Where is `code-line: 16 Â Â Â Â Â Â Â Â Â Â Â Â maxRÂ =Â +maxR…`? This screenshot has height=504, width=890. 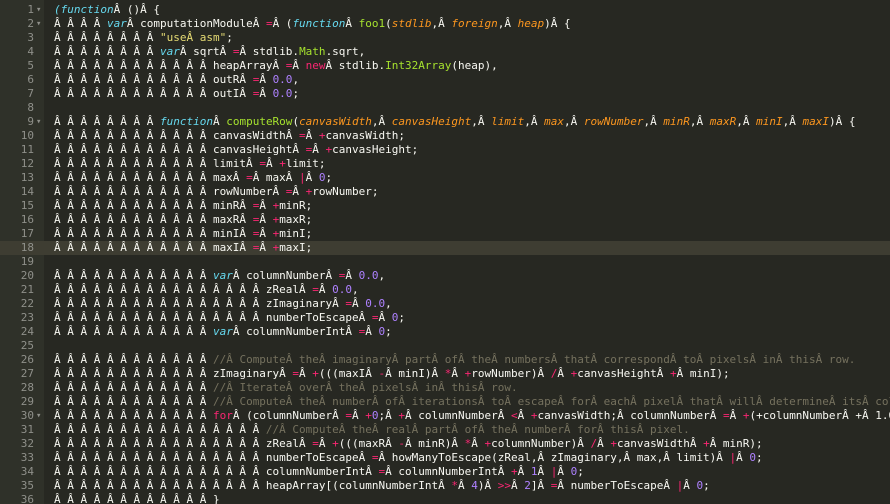 code-line: 16 Â Â Â Â Â Â Â Â Â Â Â Â maxRÂ =Â +maxR… is located at coordinates (445, 220).